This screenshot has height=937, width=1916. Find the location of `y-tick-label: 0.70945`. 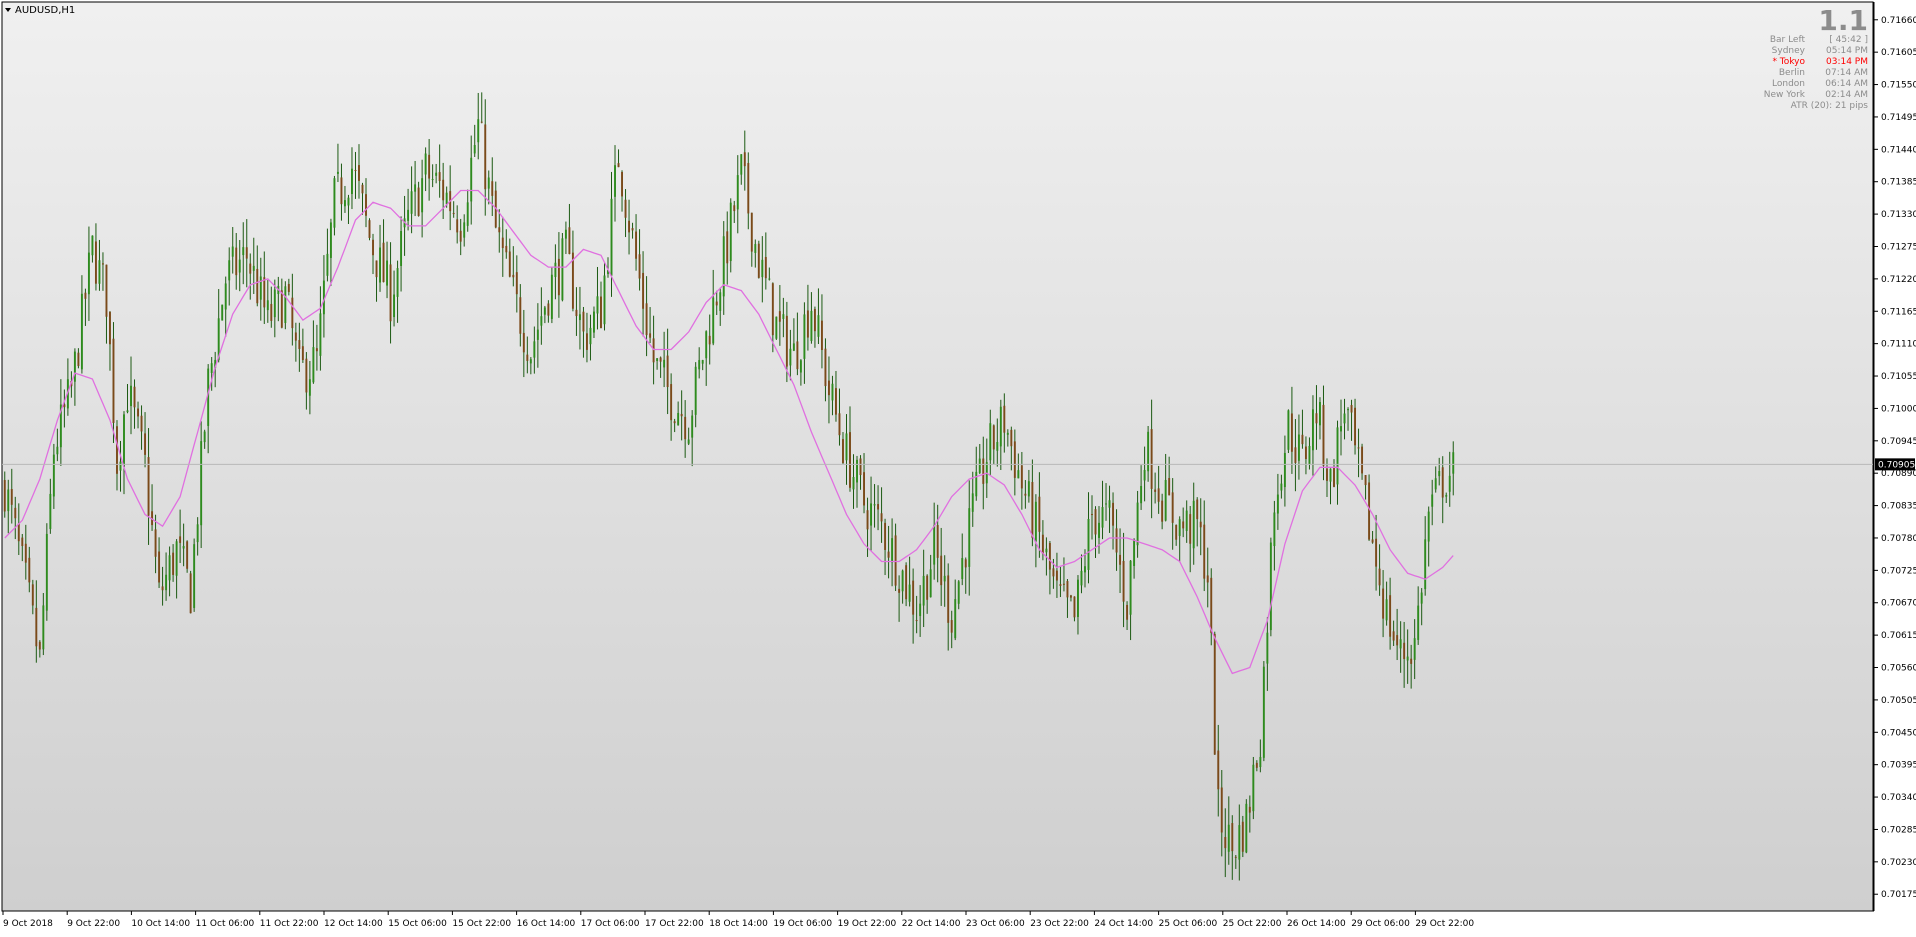

y-tick-label: 0.70945 is located at coordinates (1898, 442).